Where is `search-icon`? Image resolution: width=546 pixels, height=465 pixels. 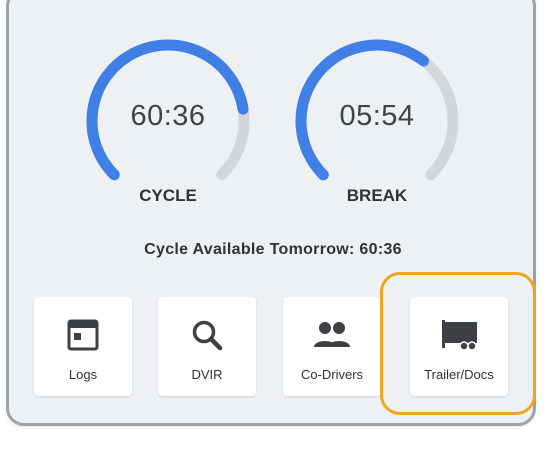
search-icon is located at coordinates (207, 335).